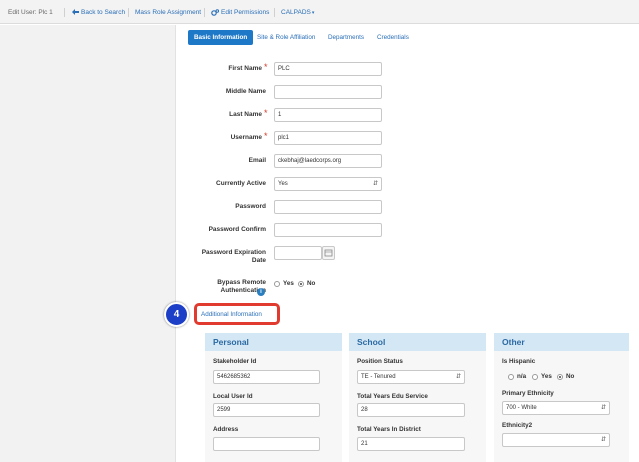 Image resolution: width=639 pixels, height=462 pixels. Describe the element at coordinates (257, 160) in the screenshot. I see `email-label: Email` at that location.